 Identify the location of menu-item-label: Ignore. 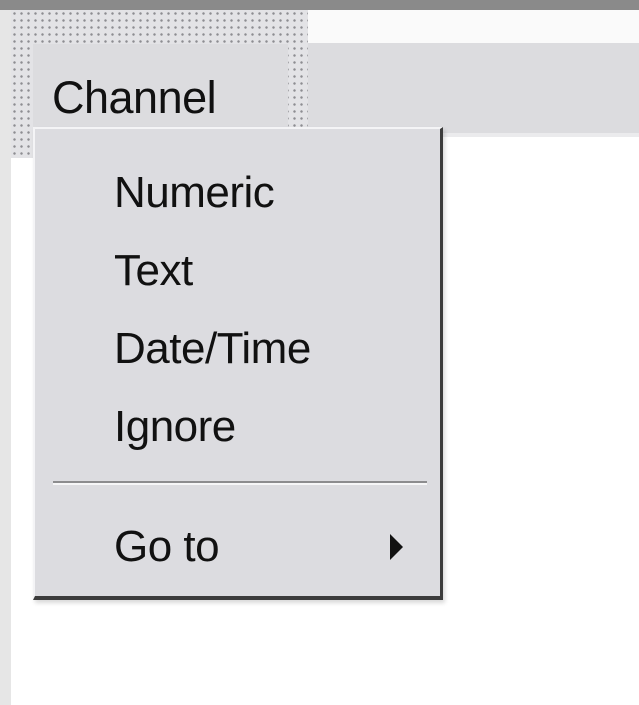
(175, 426).